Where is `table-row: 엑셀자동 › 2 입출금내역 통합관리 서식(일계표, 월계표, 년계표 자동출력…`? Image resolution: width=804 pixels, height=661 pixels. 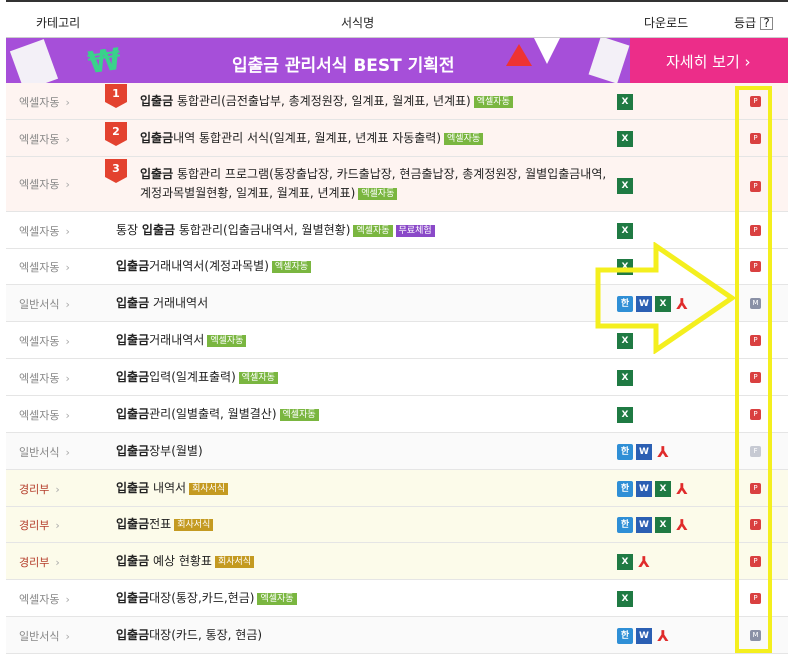
table-row: 엑셀자동 › 2 입출금내역 통합관리 서식(일계표, 월계표, 년계표 자동출력… is located at coordinates (397, 138).